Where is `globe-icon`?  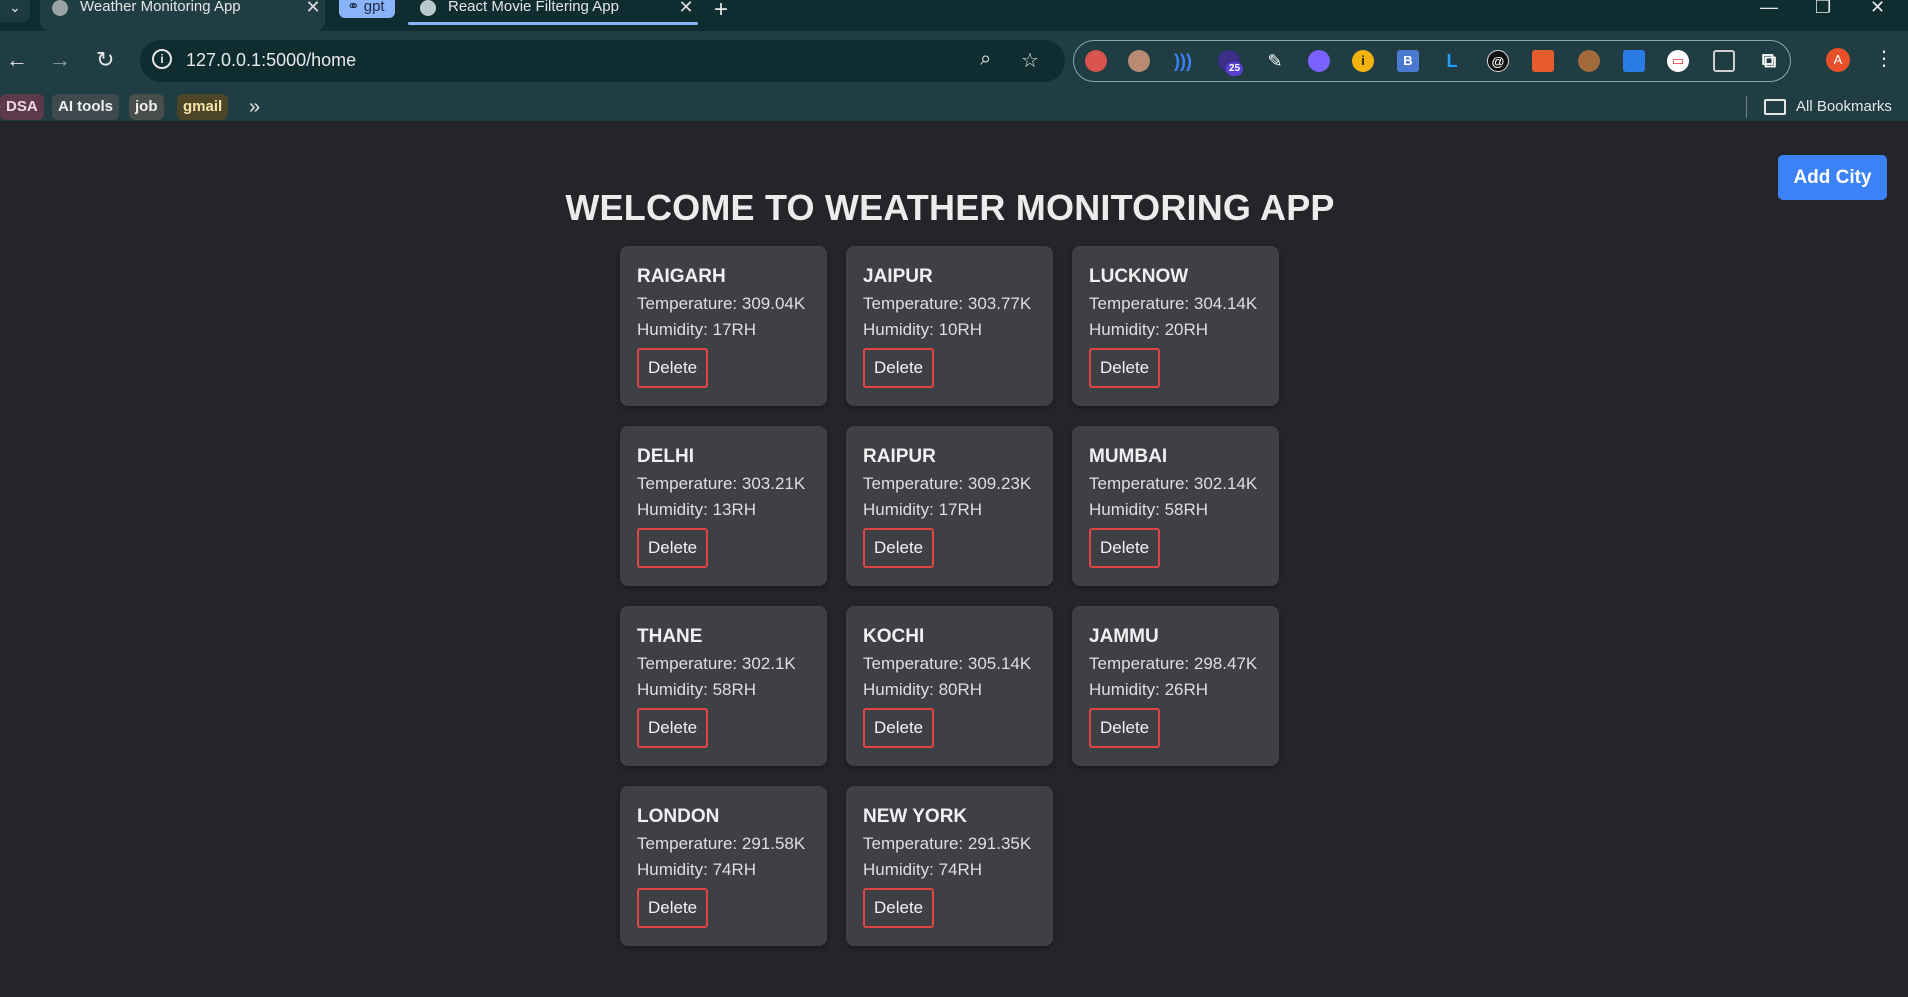
globe-icon is located at coordinates (60, 8).